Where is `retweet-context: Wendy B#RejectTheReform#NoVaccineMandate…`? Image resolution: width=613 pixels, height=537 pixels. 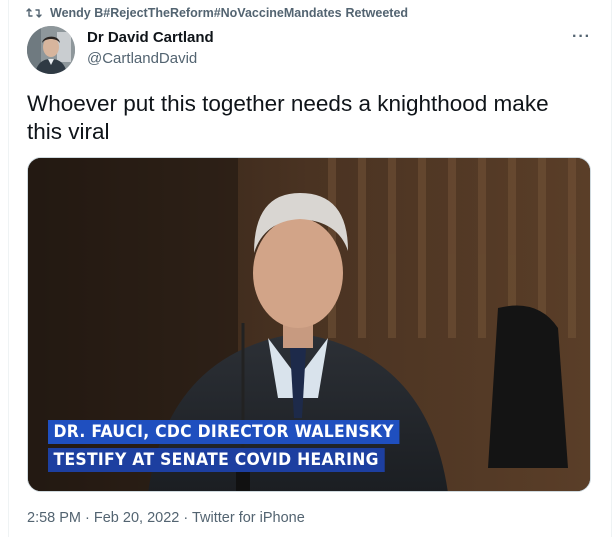
retweet-context: Wendy B#RejectTheReform#NoVaccineMandate… is located at coordinates (217, 13).